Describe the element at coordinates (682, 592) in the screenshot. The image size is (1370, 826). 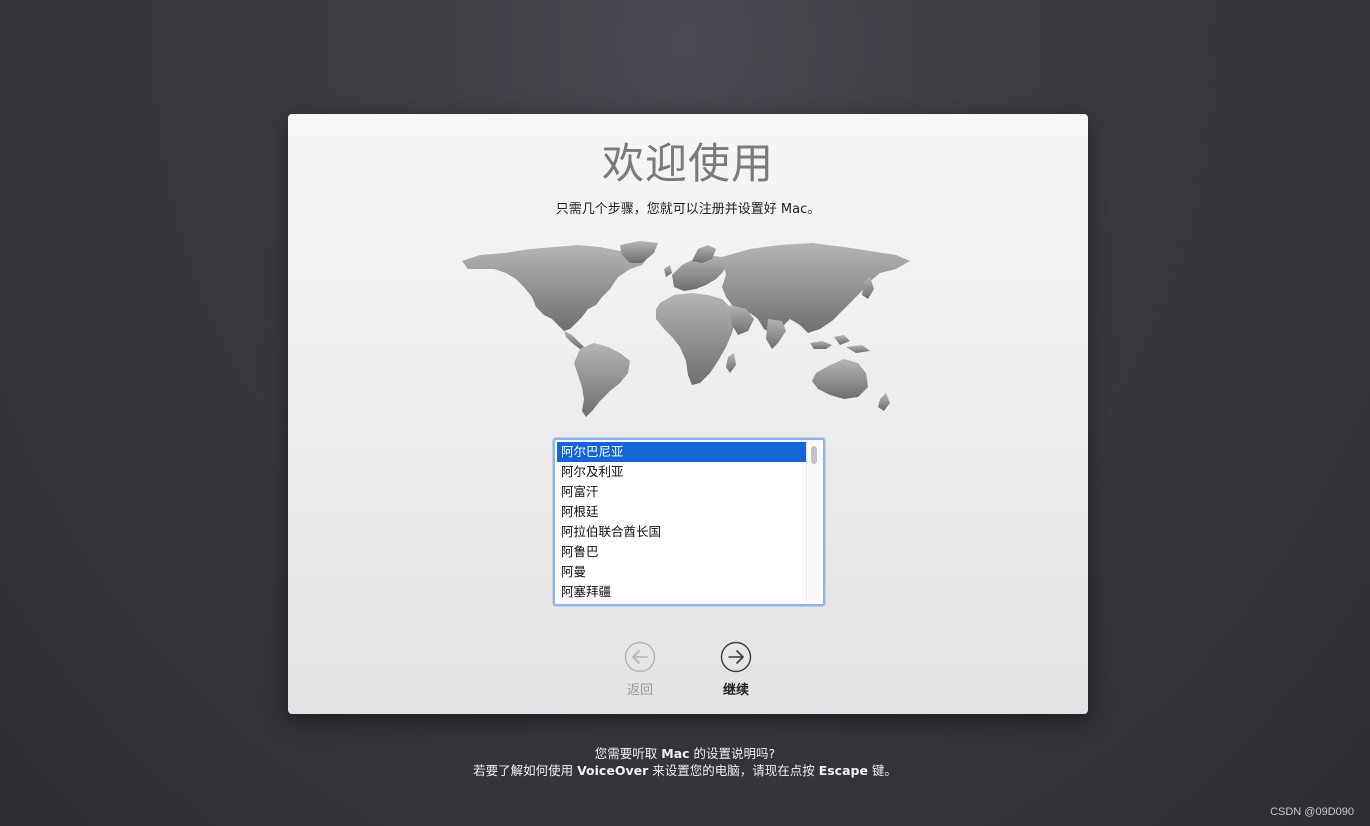
I see `list-item: 阿塞拜疆` at that location.